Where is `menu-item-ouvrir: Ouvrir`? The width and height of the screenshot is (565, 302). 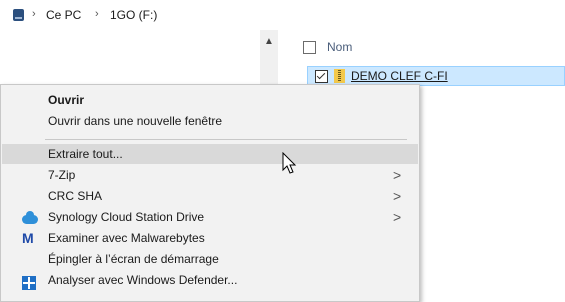 menu-item-ouvrir: Ouvrir is located at coordinates (210, 100).